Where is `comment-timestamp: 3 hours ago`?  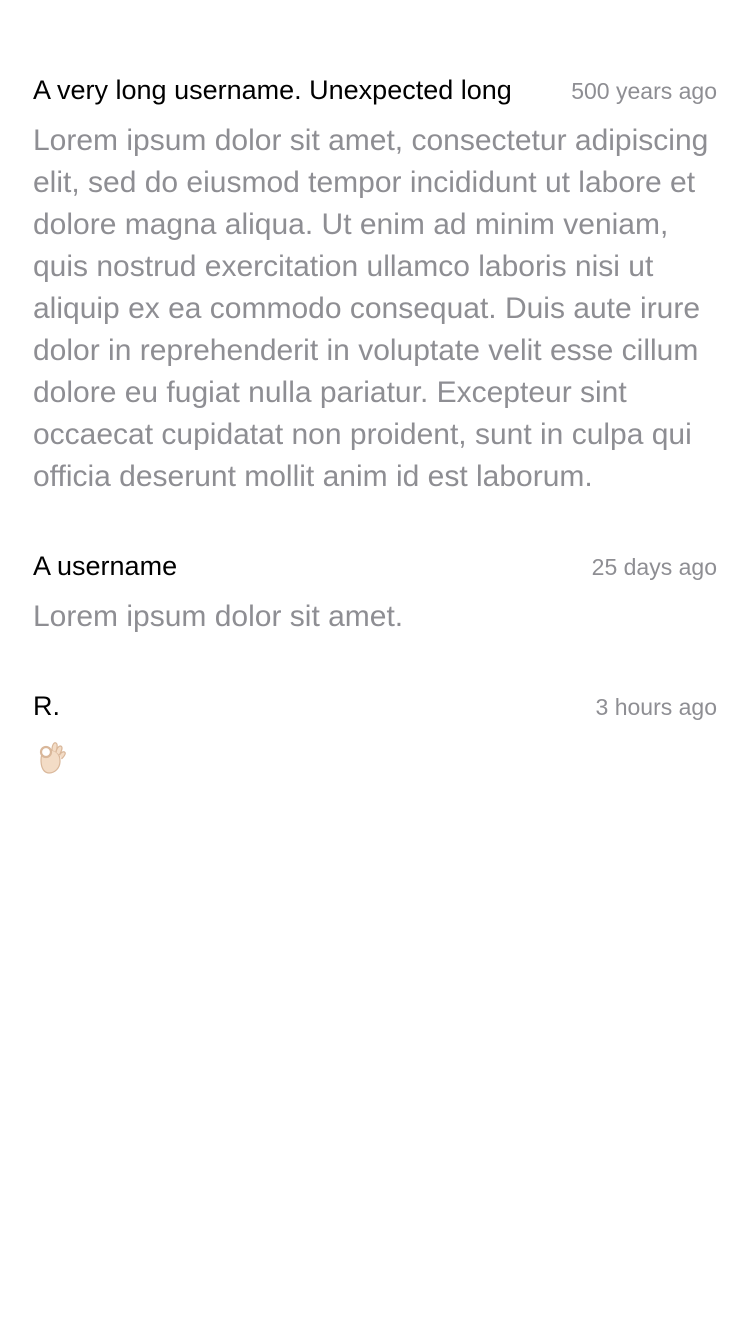 comment-timestamp: 3 hours ago is located at coordinates (656, 707).